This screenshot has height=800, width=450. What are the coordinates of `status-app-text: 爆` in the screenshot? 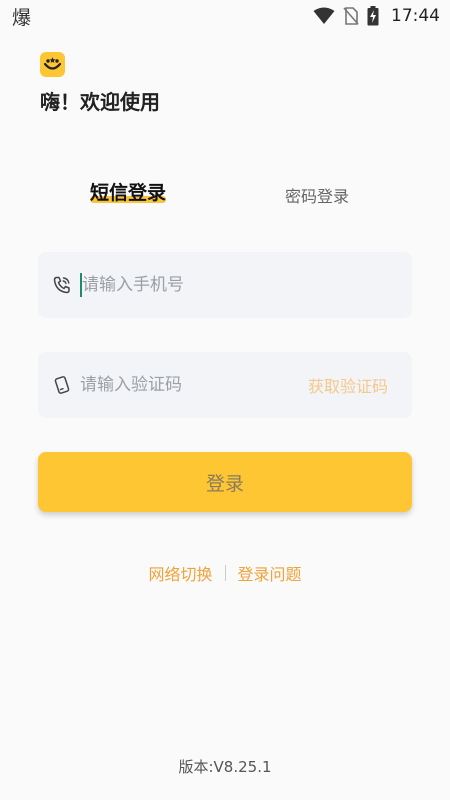 It's located at (22, 17).